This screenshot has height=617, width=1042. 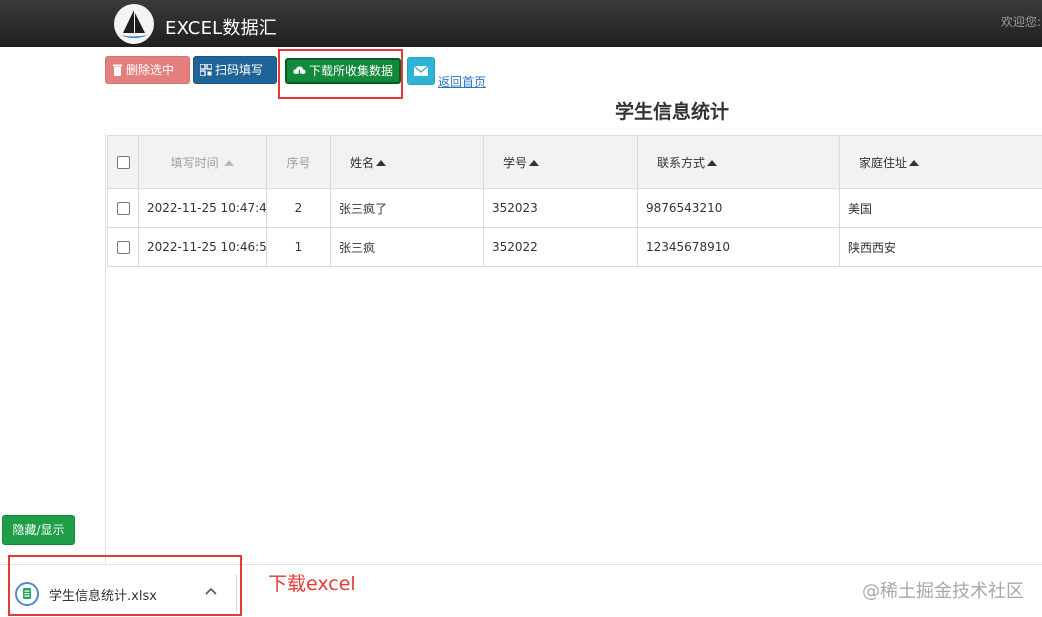 What do you see at coordinates (117, 70) in the screenshot?
I see `trash-icon` at bounding box center [117, 70].